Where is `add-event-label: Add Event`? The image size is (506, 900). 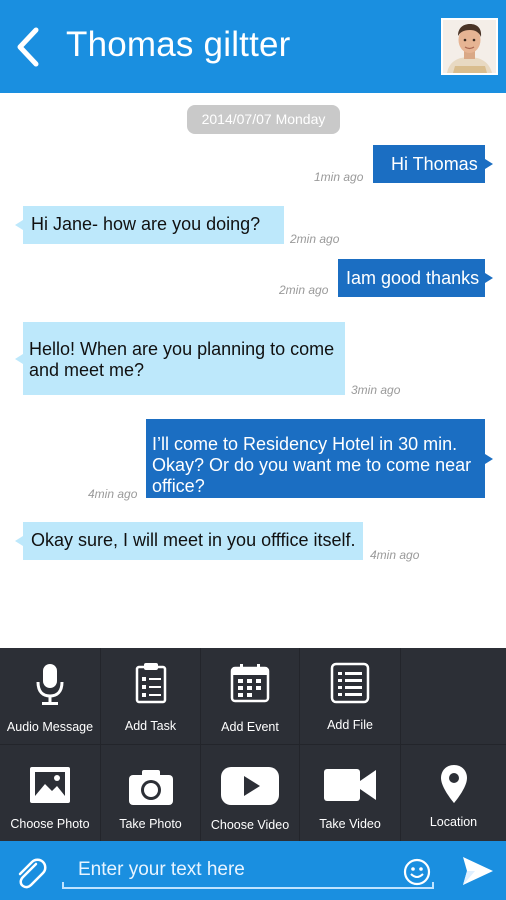 add-event-label: Add Event is located at coordinates (250, 727).